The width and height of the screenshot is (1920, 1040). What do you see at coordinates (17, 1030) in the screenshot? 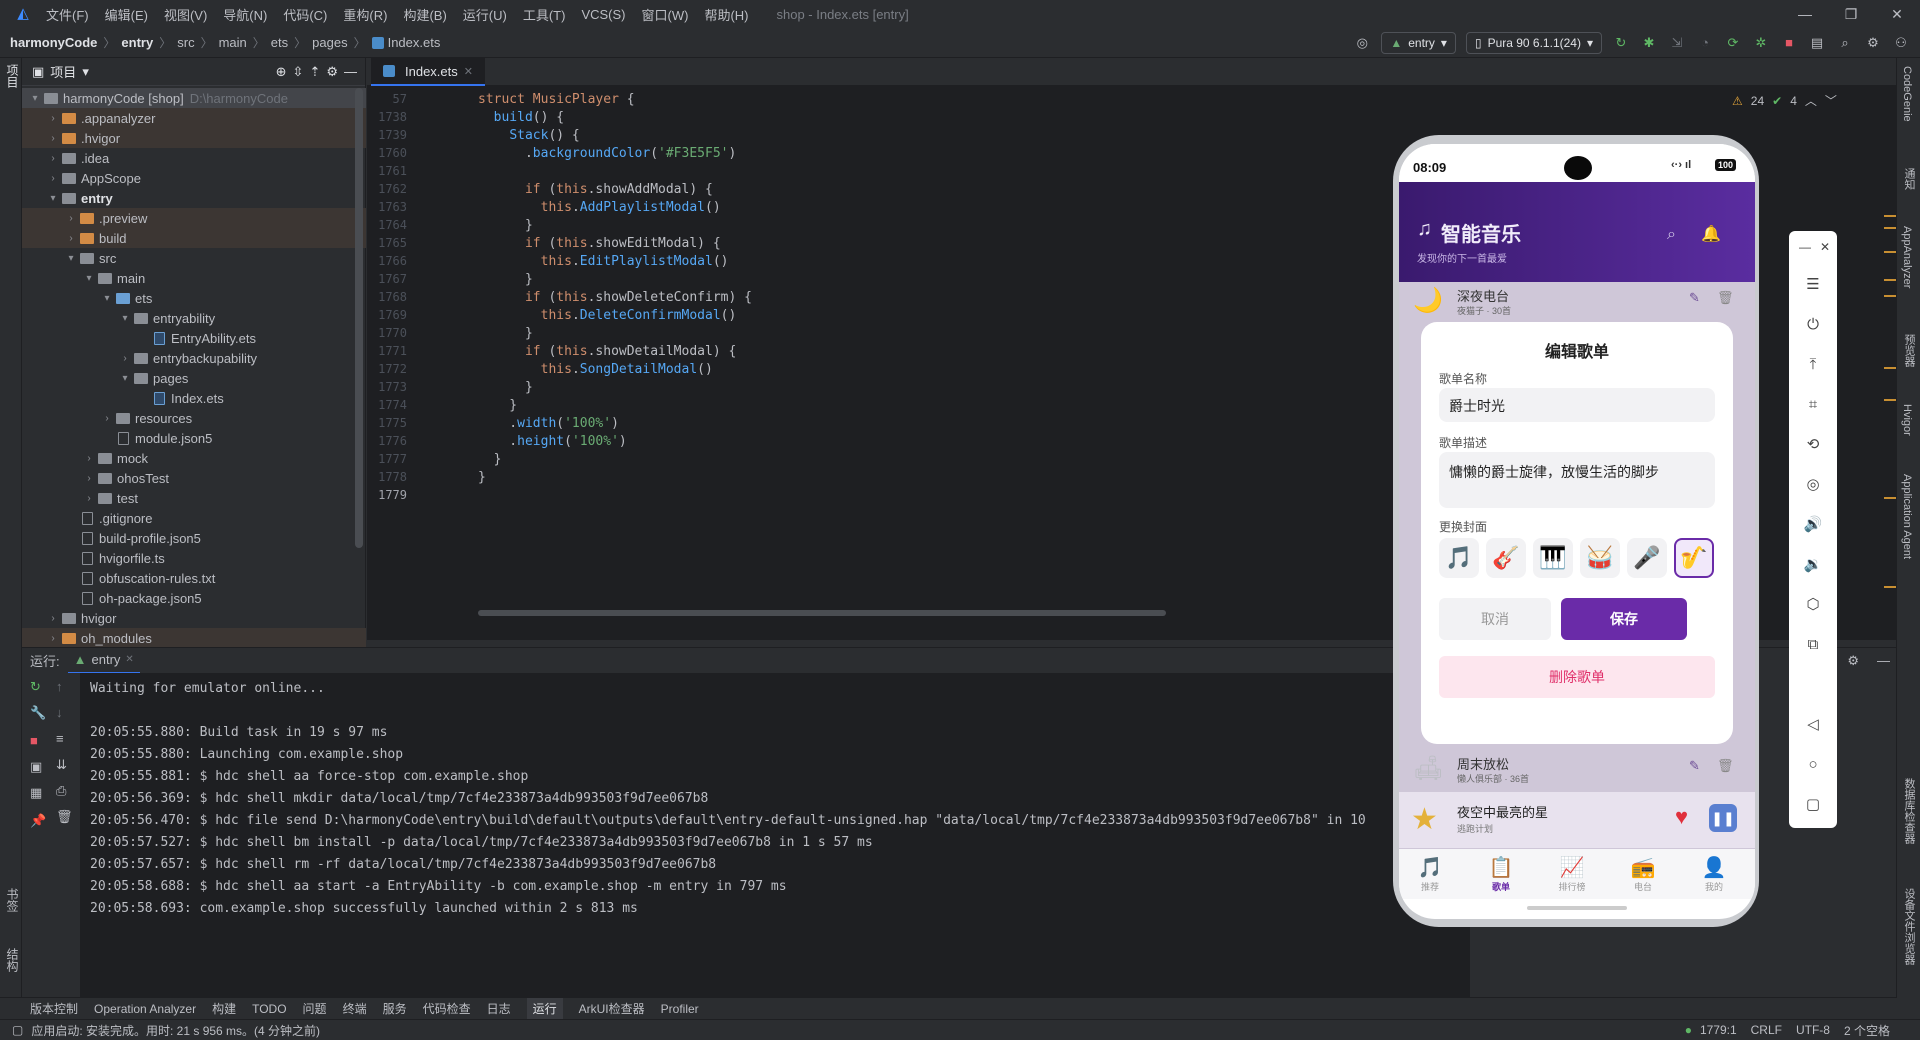
I see `status-toggle-icon: ▢` at bounding box center [17, 1030].